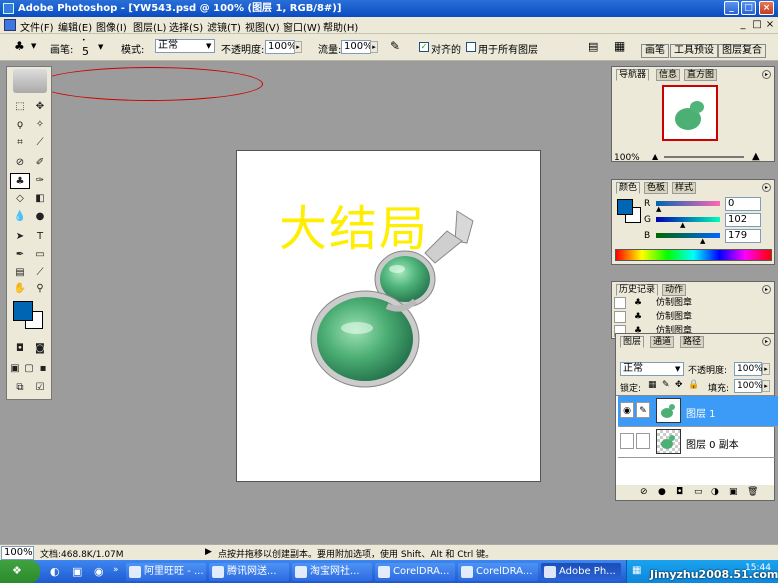 The height and width of the screenshot is (583, 778). What do you see at coordinates (636, 570) in the screenshot?
I see `tray-network-icon: ▦` at bounding box center [636, 570].